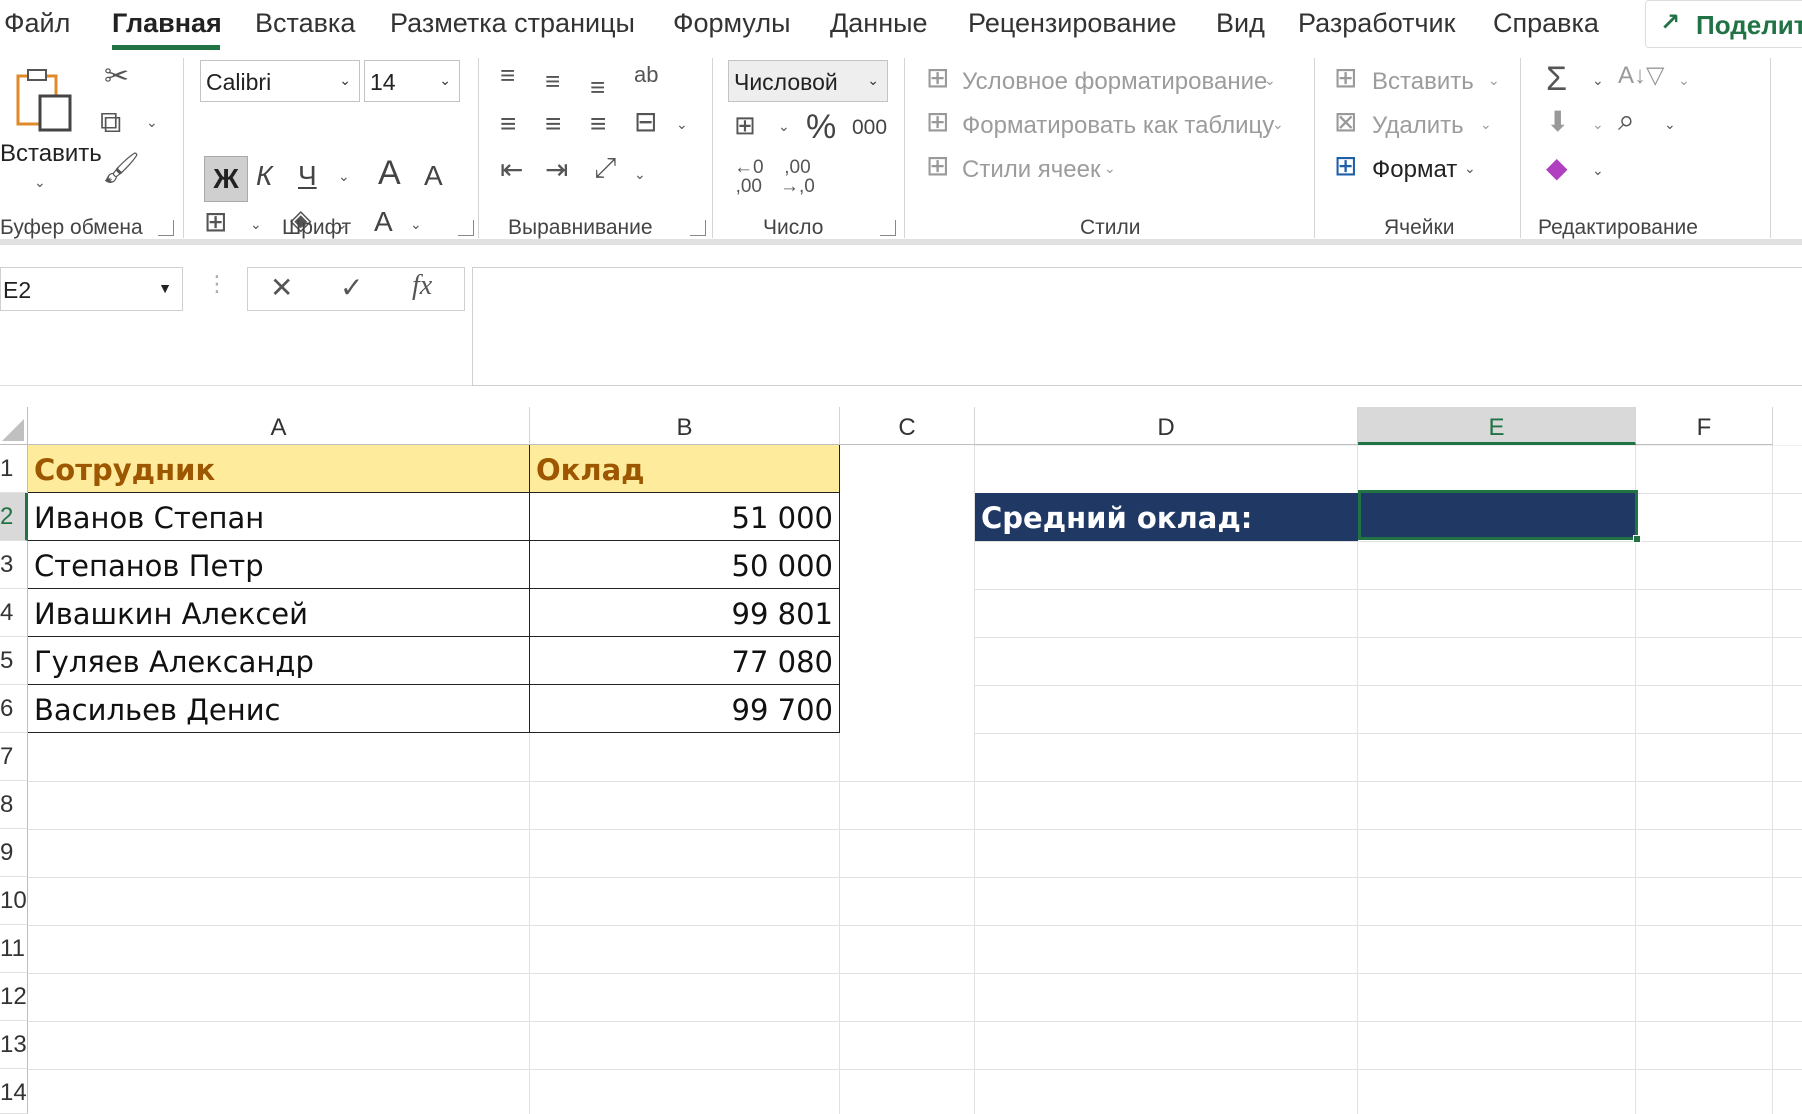  Describe the element at coordinates (797, 177) in the screenshot. I see `decrease-decimal-icon: ,00 →,0` at that location.